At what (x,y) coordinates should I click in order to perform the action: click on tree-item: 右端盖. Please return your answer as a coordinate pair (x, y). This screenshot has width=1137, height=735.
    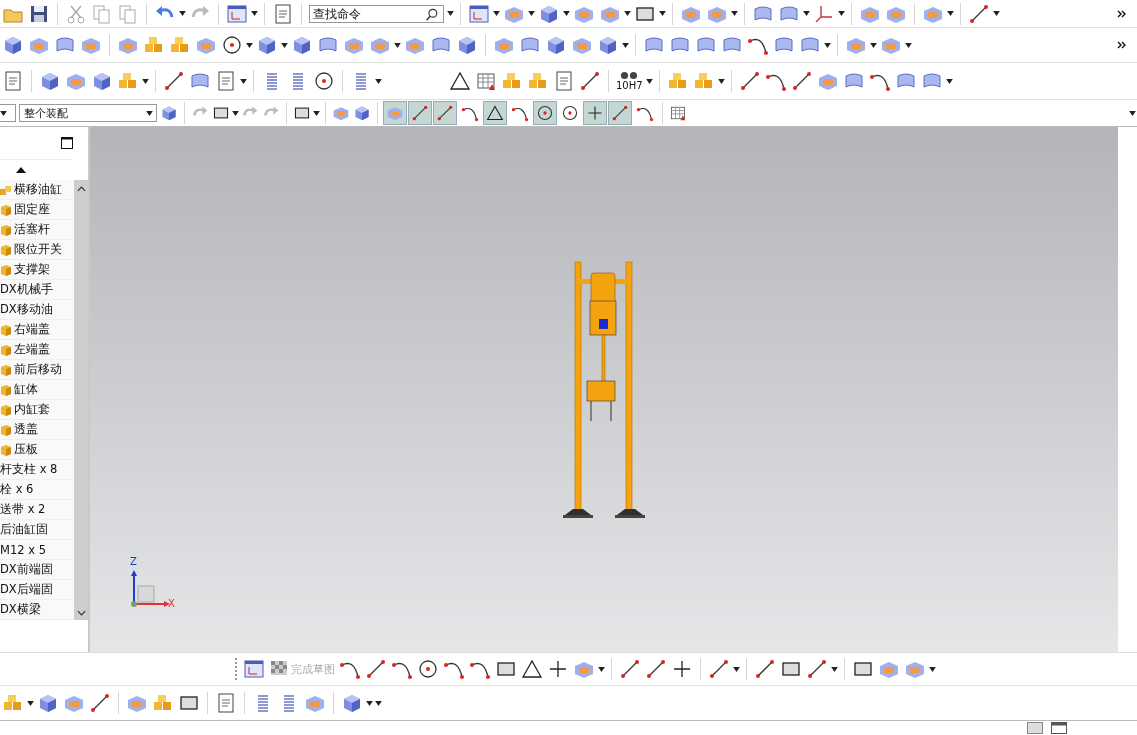
    Looking at the image, I should click on (37, 330).